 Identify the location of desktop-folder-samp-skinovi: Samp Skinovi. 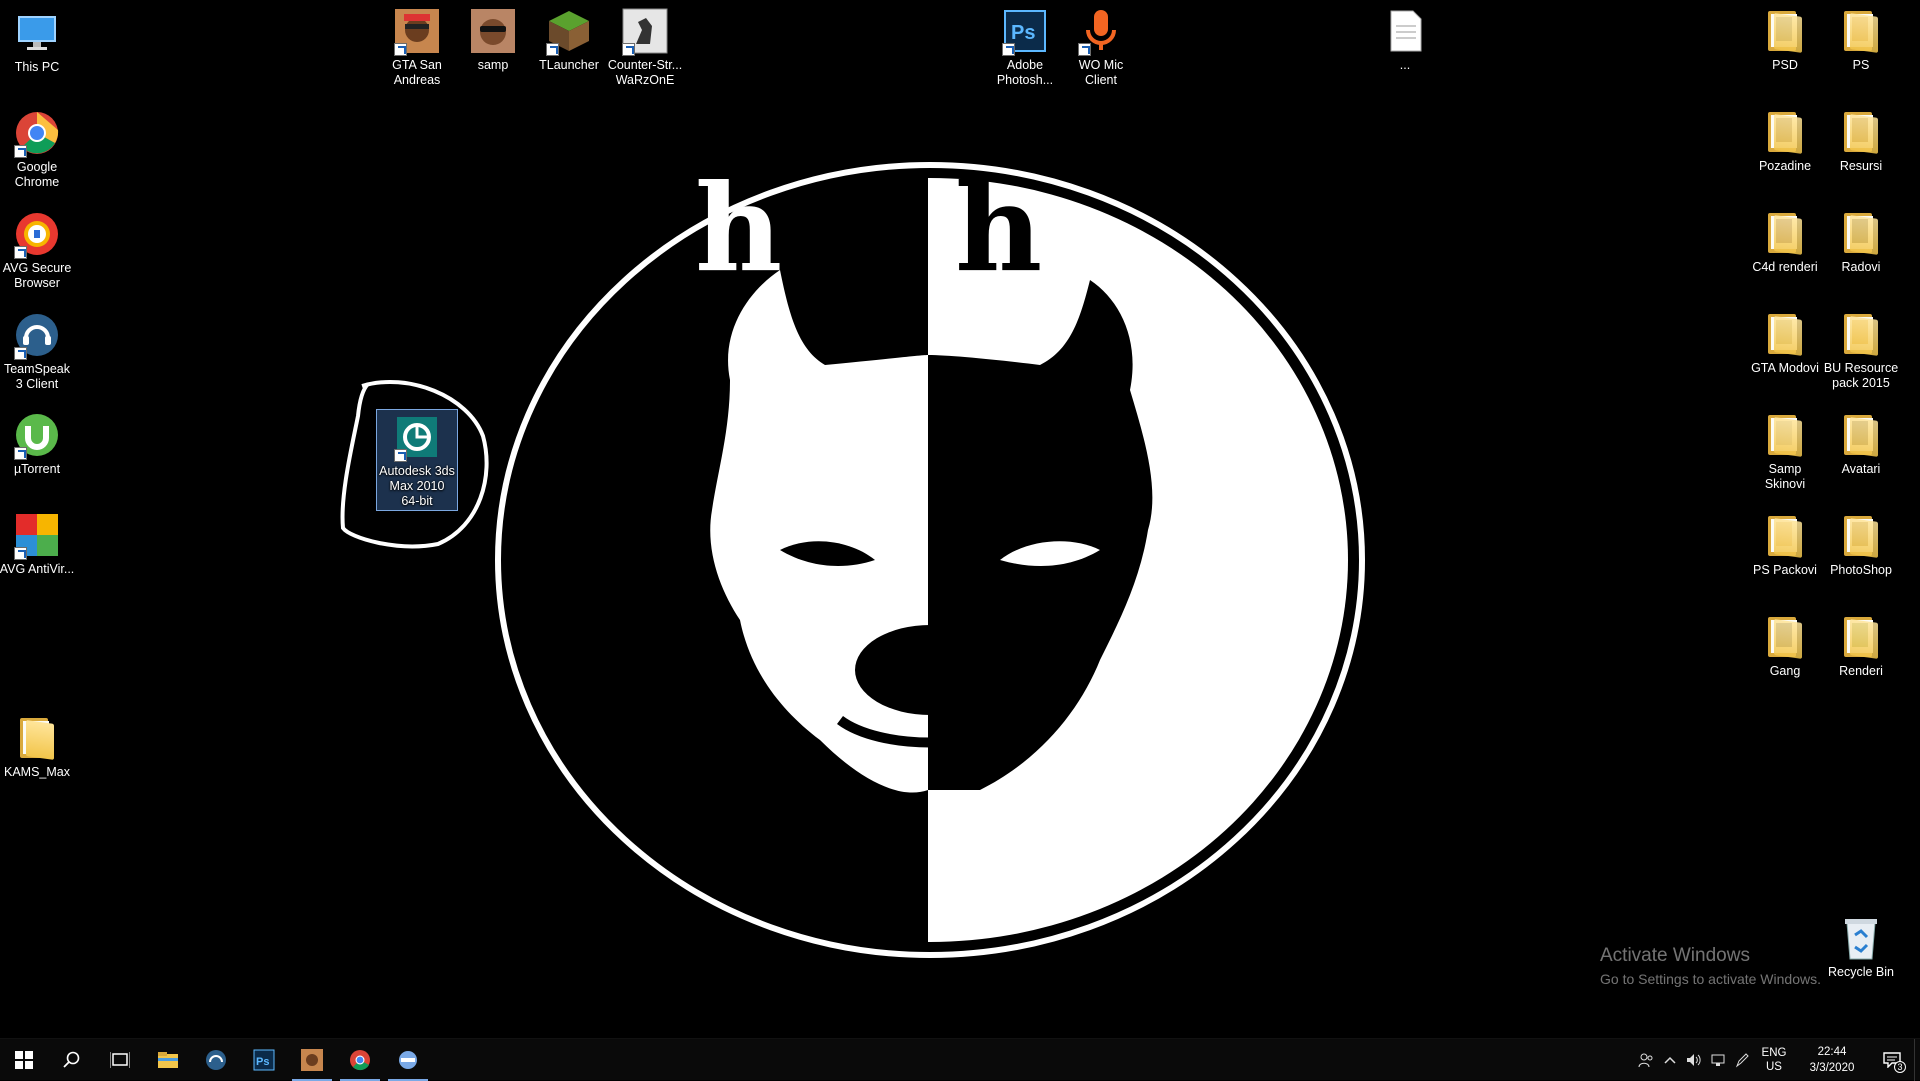
(1785, 451).